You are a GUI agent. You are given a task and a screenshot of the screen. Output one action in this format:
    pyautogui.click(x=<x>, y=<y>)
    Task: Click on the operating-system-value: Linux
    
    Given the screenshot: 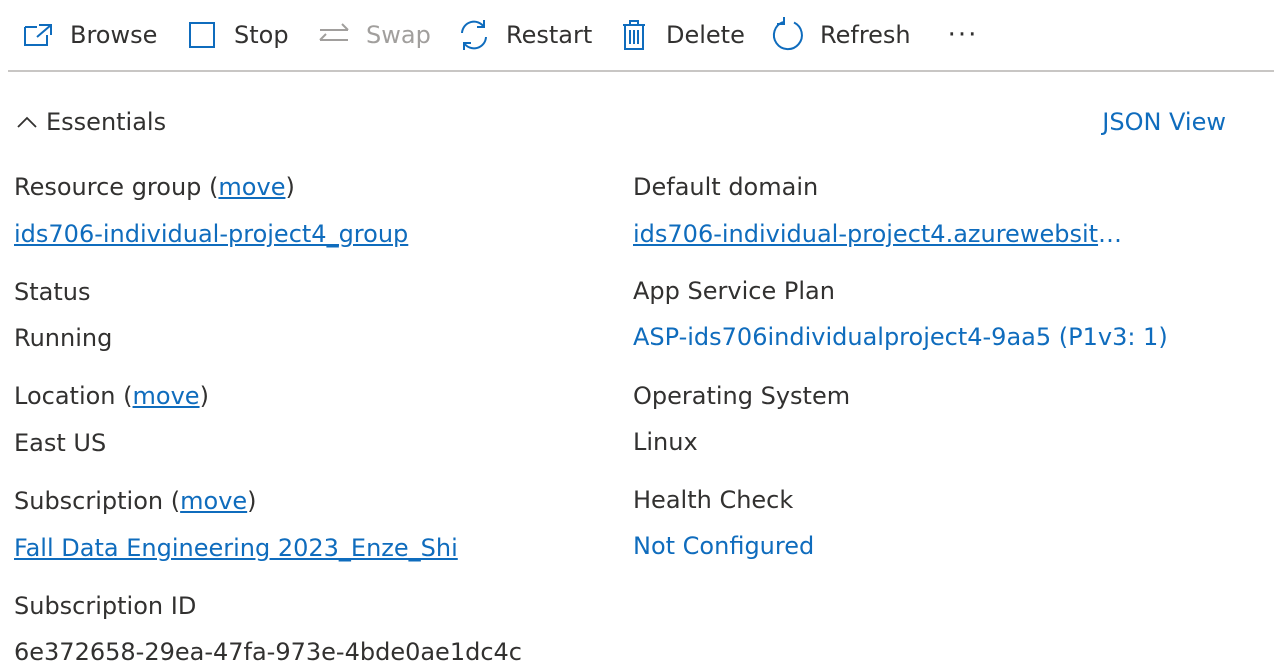 What is the action you would take?
    pyautogui.click(x=665, y=442)
    